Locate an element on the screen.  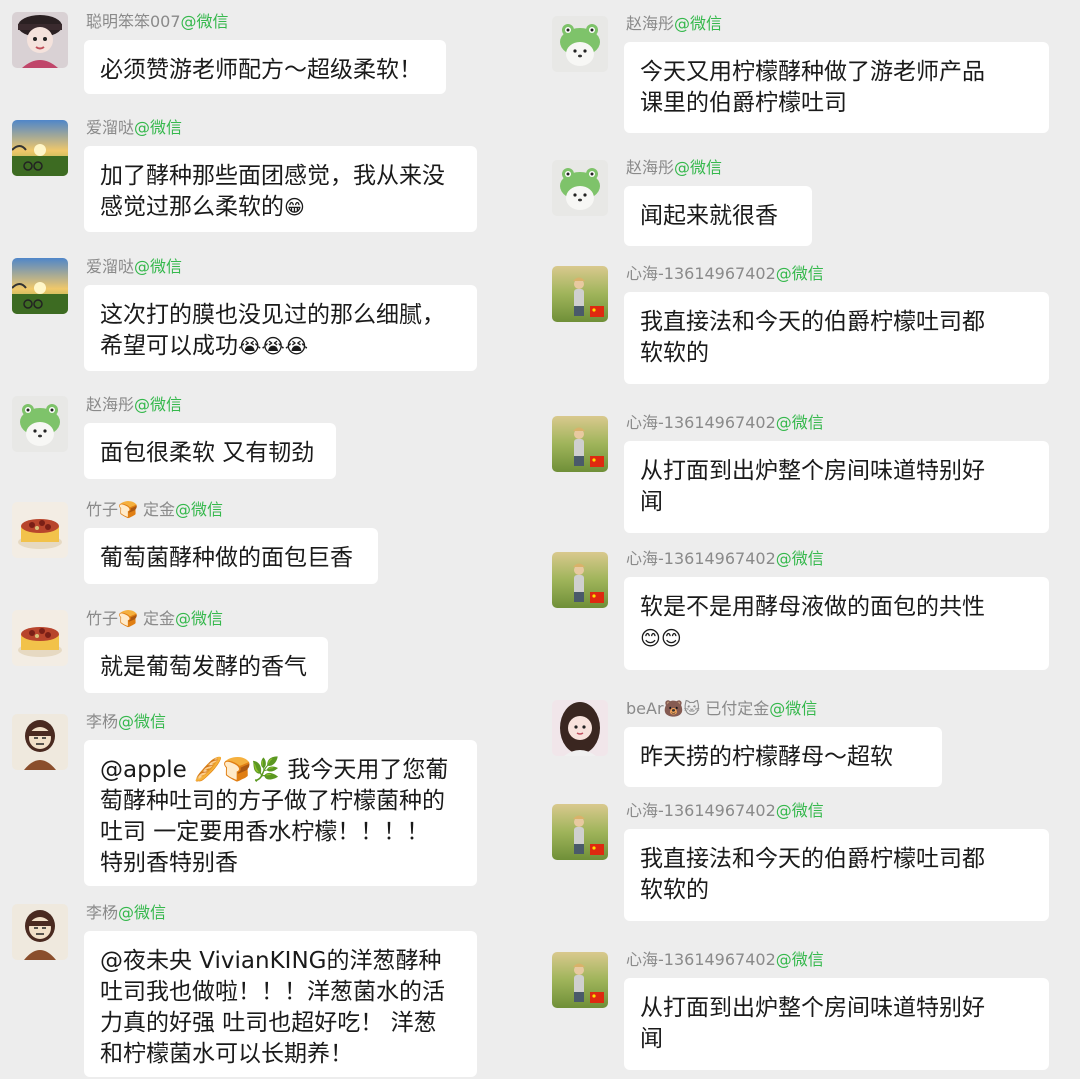
sender-name-text: beAr🐻🐱 已付定金 is located at coordinates (698, 708).